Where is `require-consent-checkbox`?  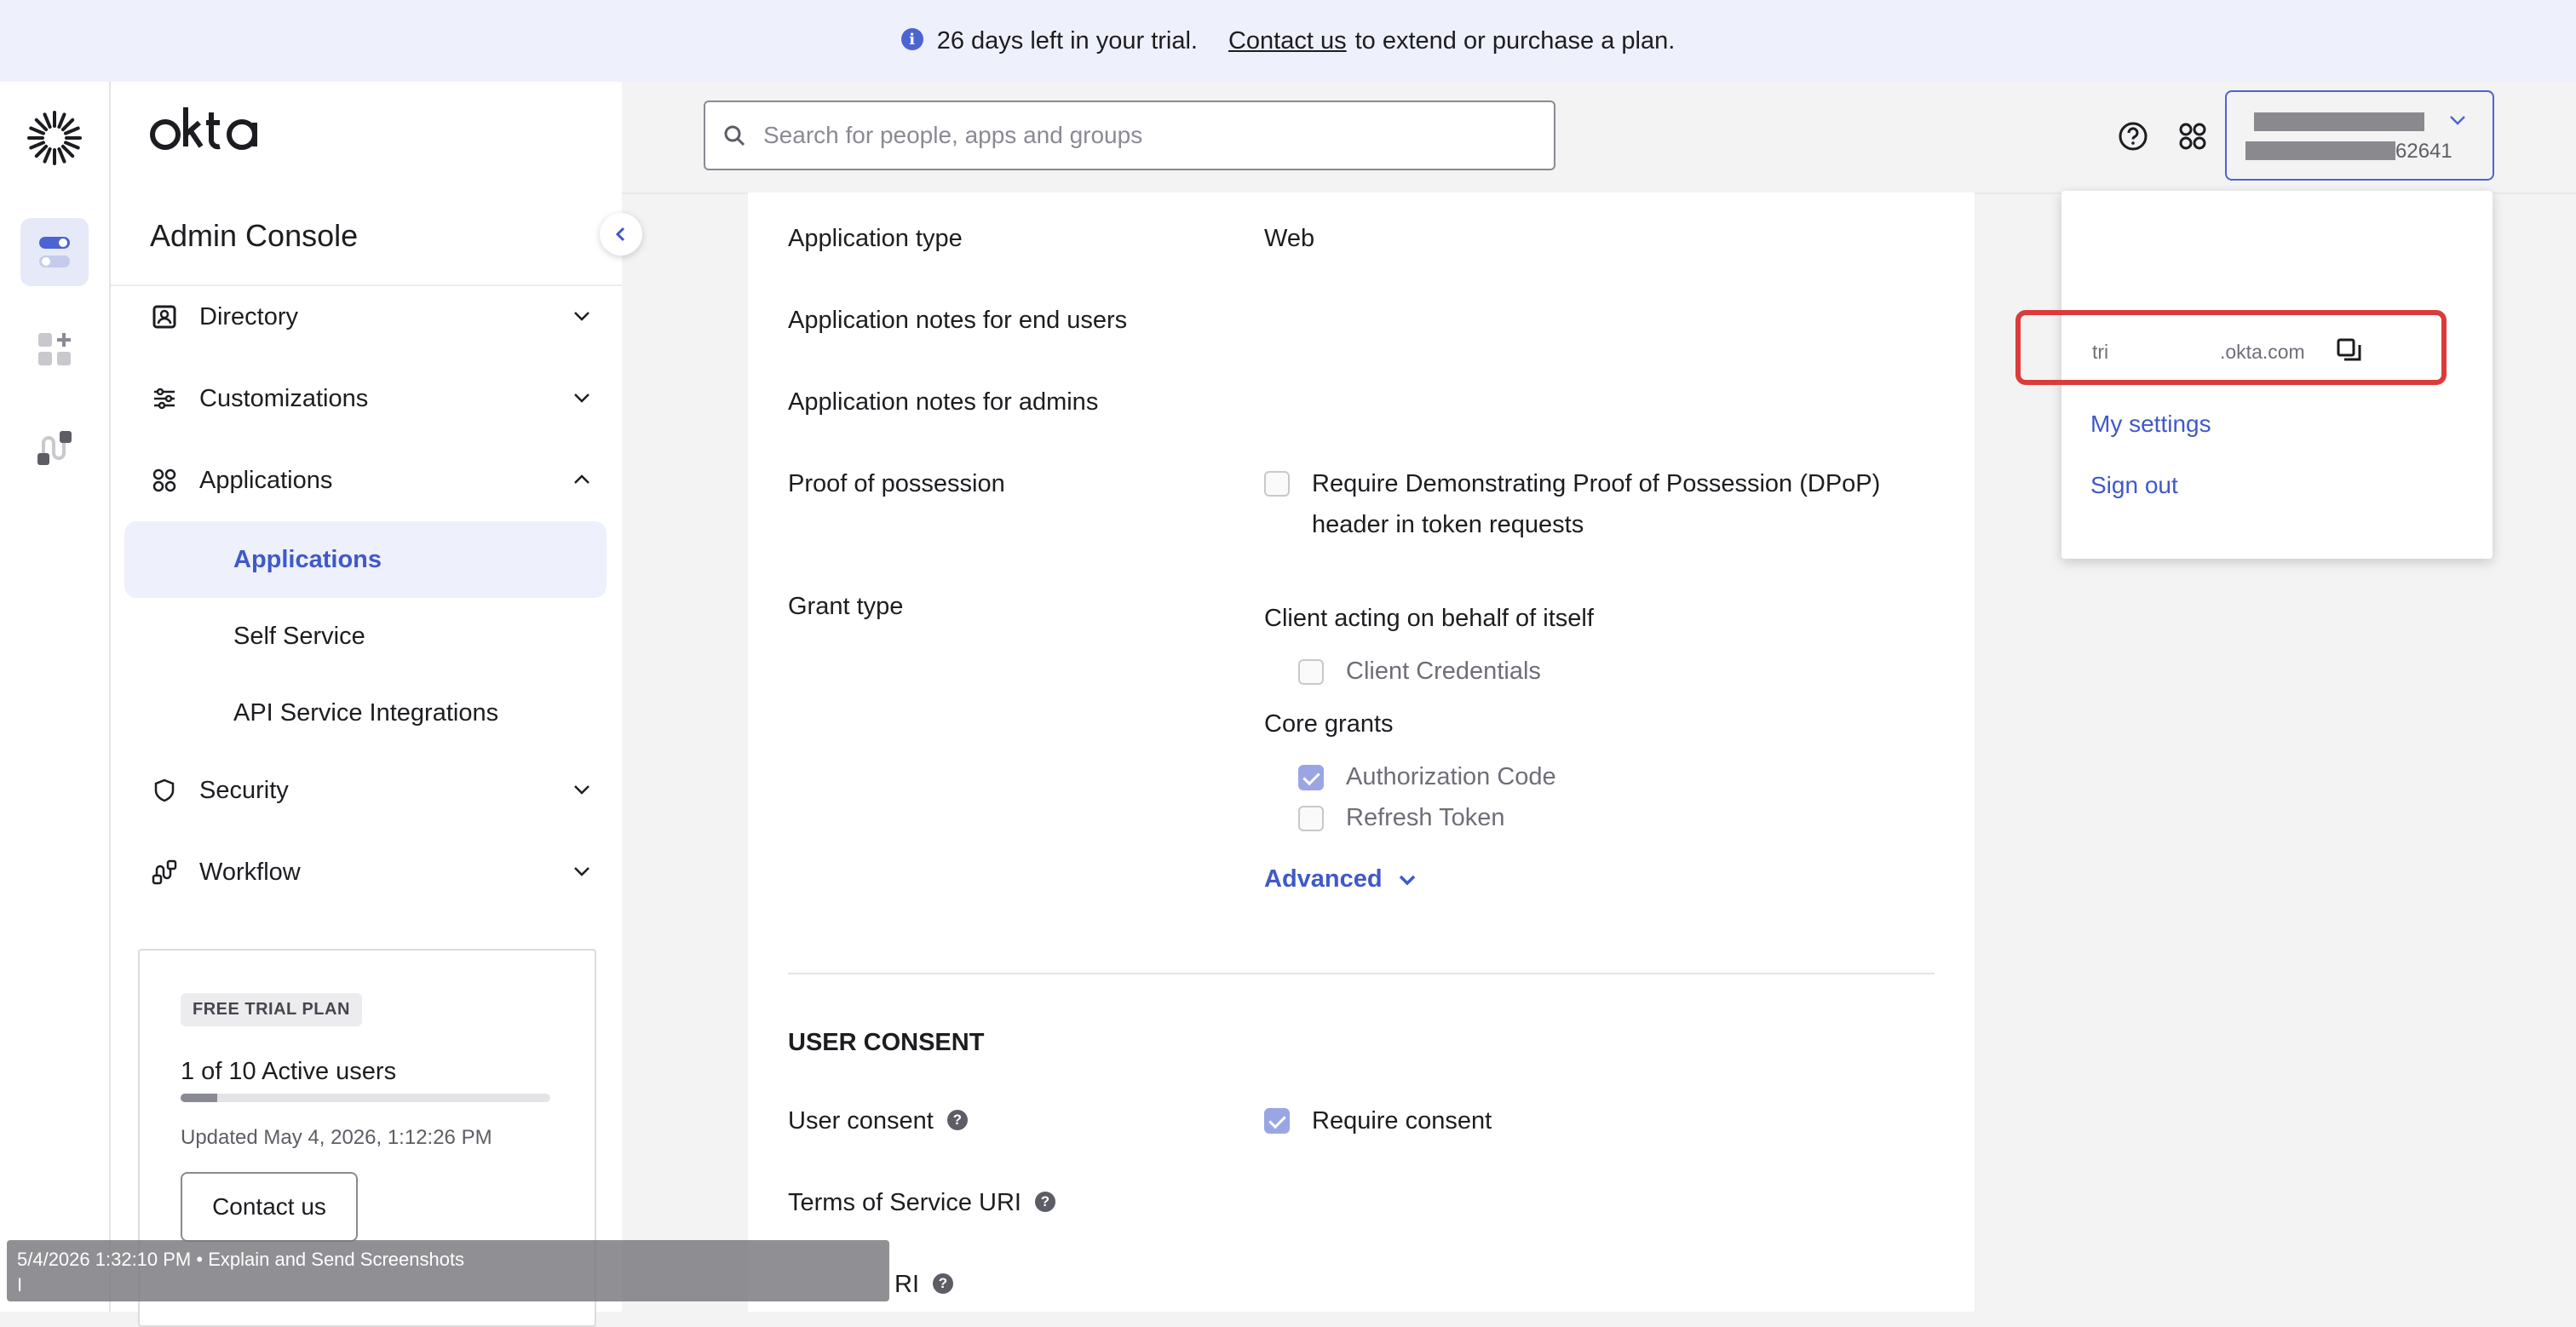 require-consent-checkbox is located at coordinates (1277, 1121).